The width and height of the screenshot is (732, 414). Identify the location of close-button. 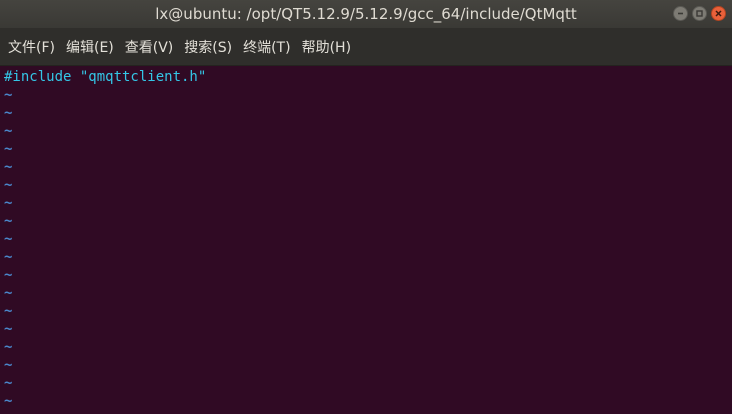
(718, 13).